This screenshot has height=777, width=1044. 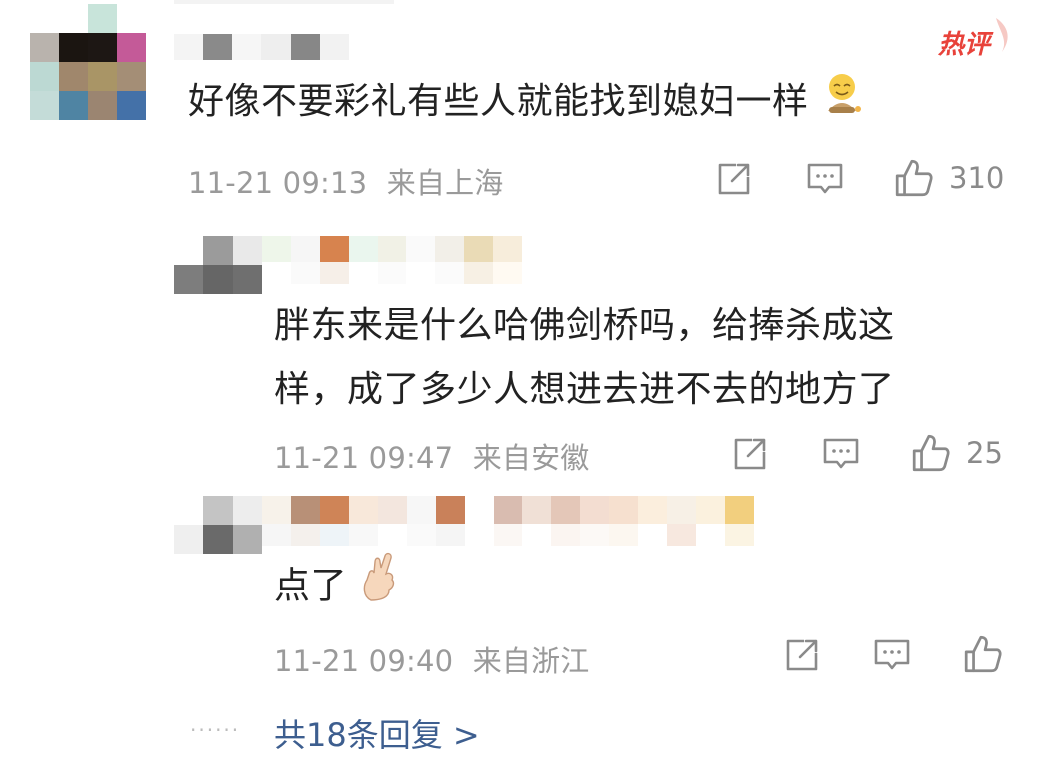 I want to click on comment-meta: 11-21 09:40 来自浙江, so click(x=432, y=659).